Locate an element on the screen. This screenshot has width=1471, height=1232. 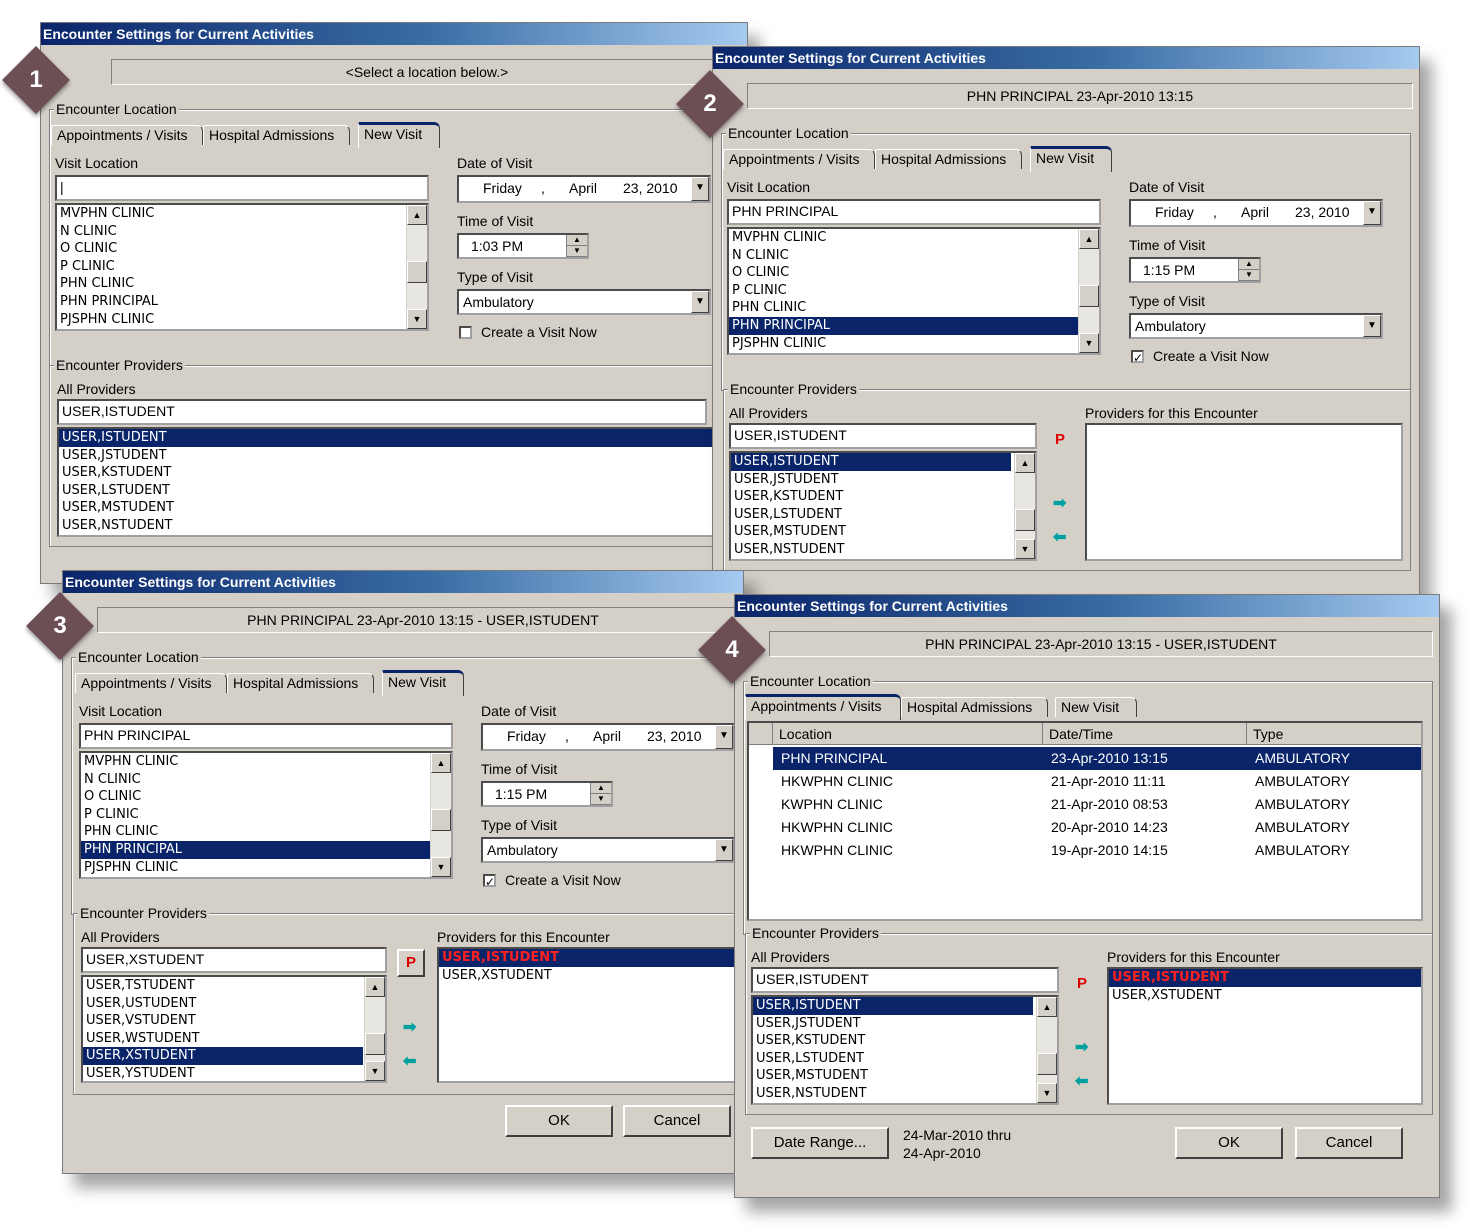
spin-buttons: ▲ ▼ is located at coordinates (576, 246).